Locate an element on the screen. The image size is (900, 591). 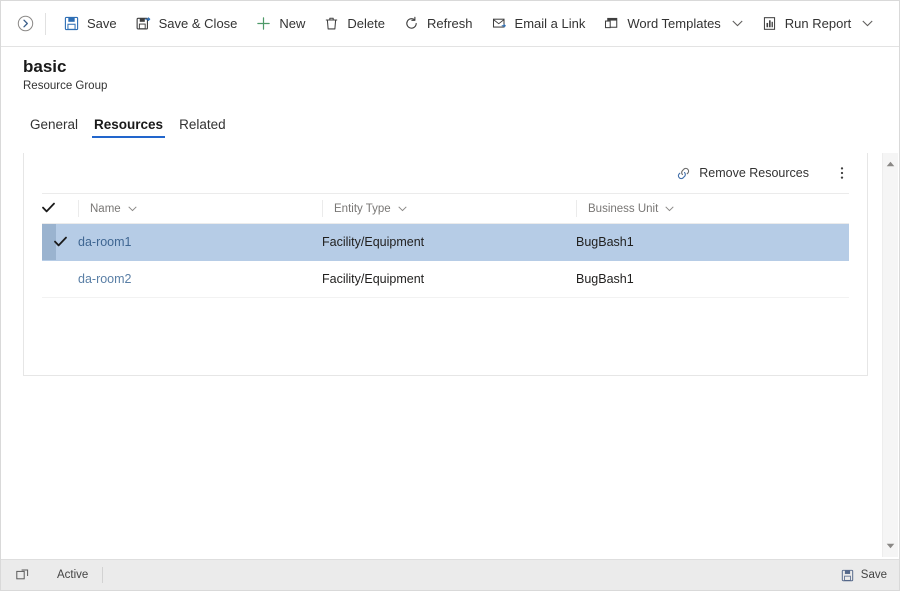
save-button: Save is located at coordinates (90, 24).